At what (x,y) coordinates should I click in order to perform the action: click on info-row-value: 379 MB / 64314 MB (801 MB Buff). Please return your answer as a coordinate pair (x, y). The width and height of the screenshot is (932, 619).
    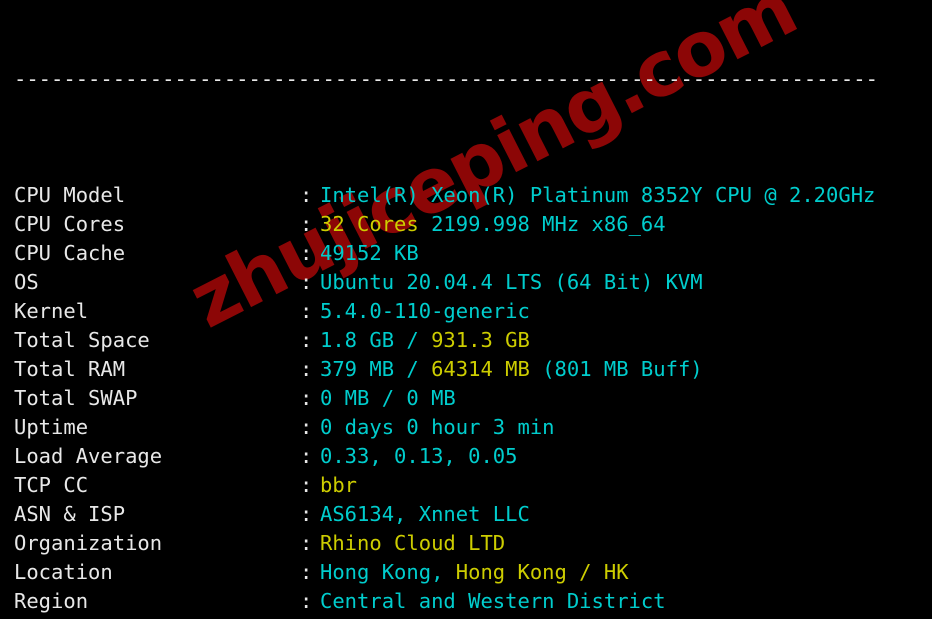
    Looking at the image, I should click on (511, 369).